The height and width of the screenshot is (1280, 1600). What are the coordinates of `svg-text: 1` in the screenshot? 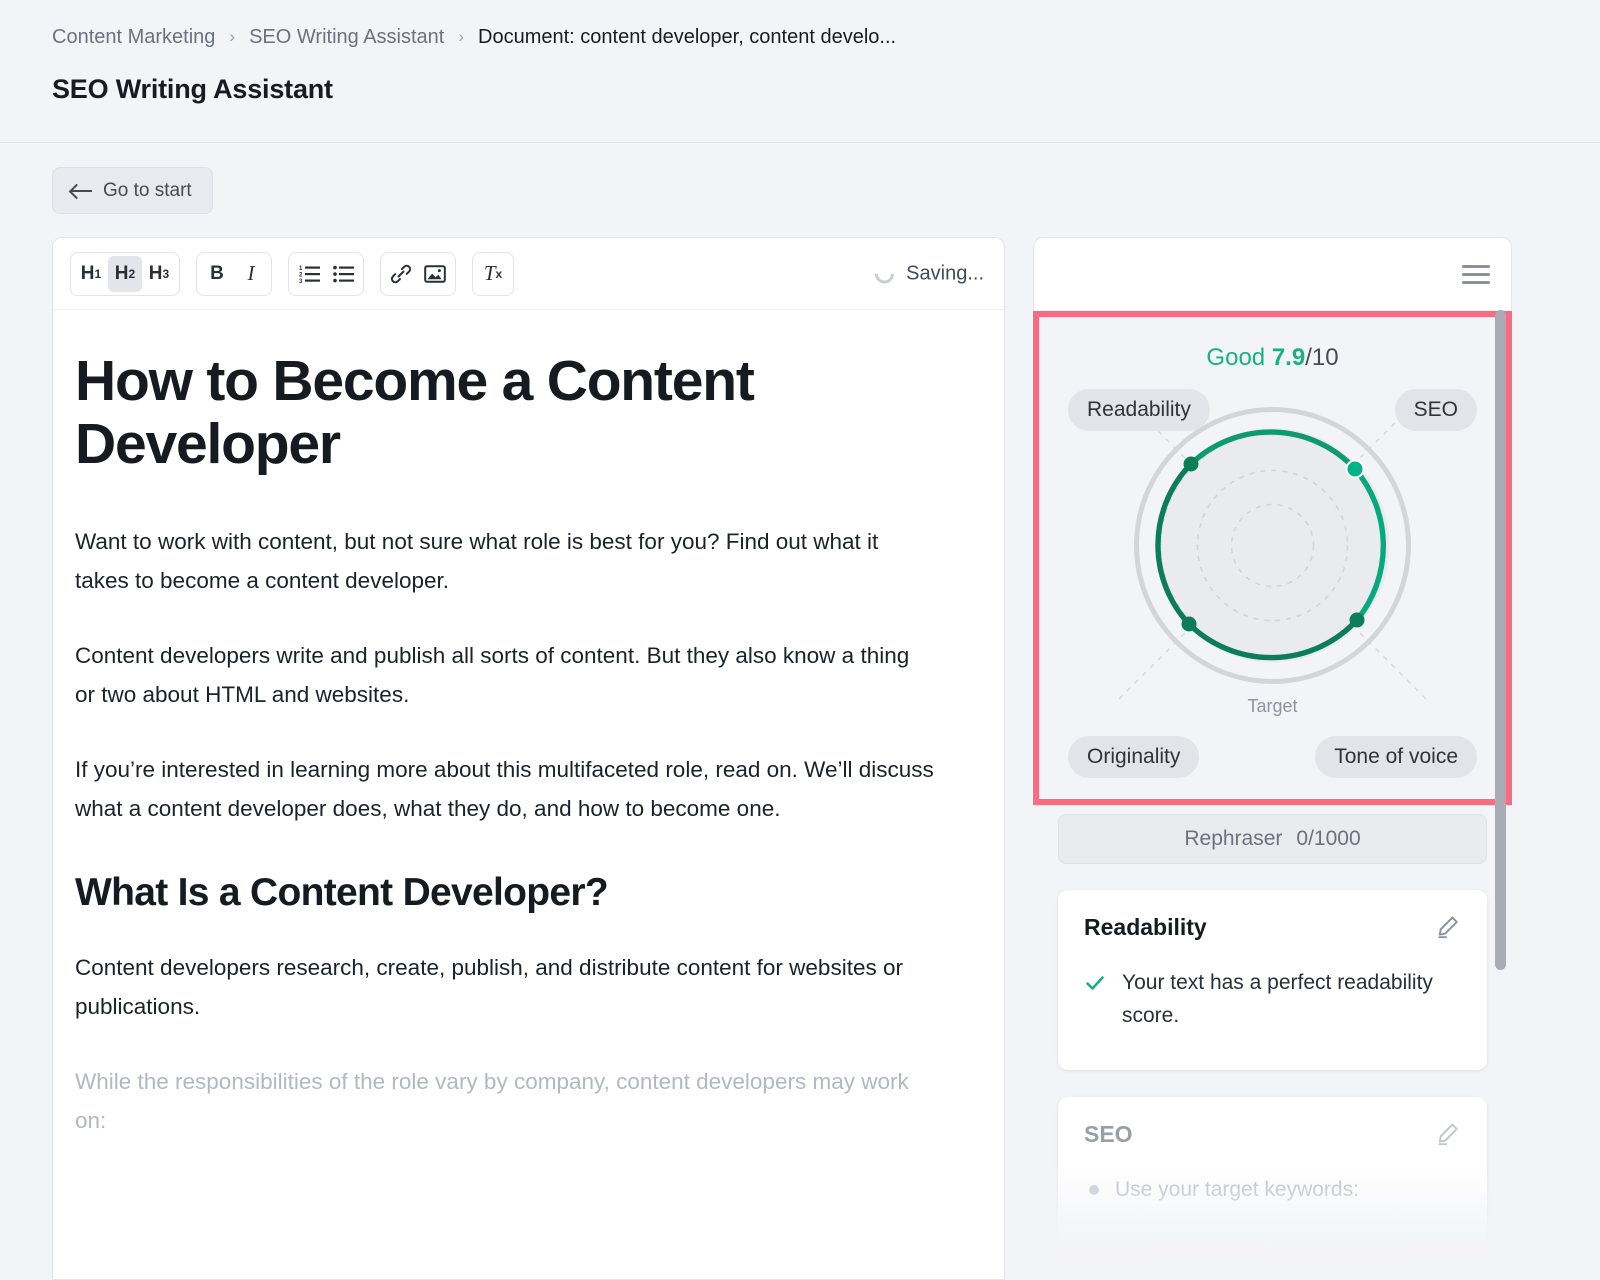 It's located at (301, 269).